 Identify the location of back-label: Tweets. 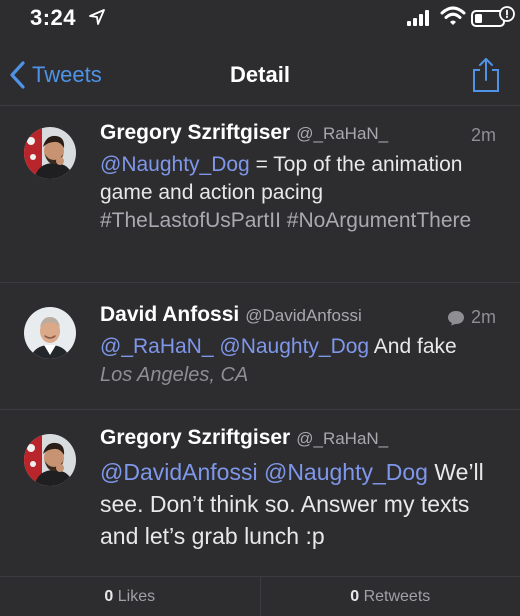
(67, 74).